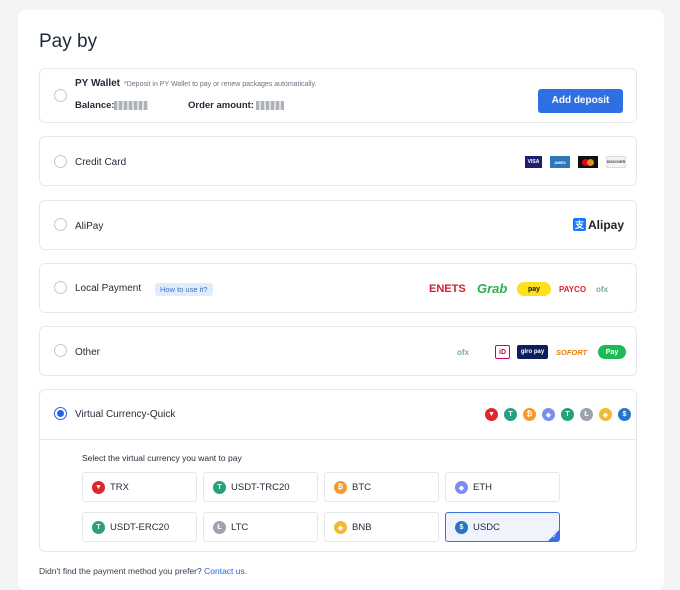  What do you see at coordinates (225, 571) in the screenshot?
I see `contact-us-link: Contact us.` at bounding box center [225, 571].